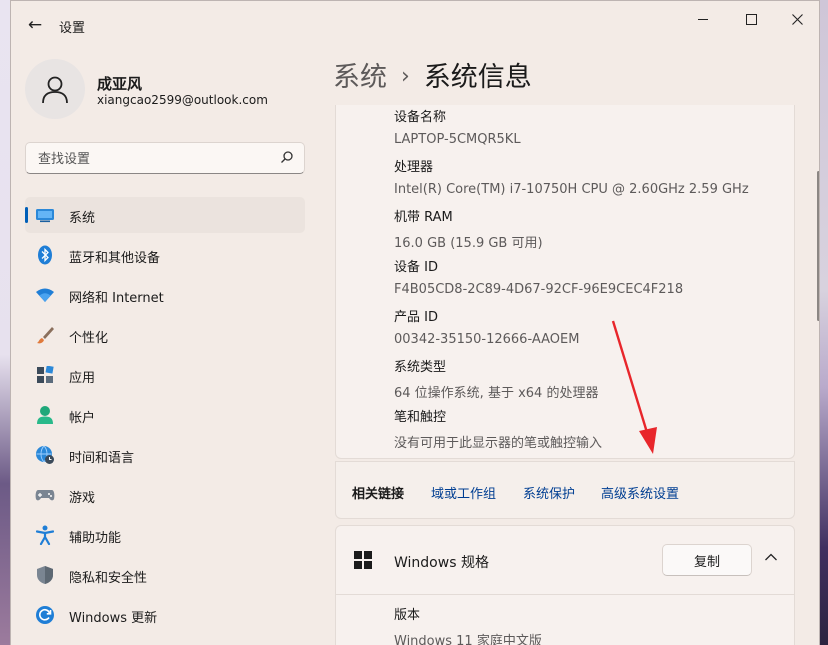 Image resolution: width=828 pixels, height=645 pixels. I want to click on spec-label-pen-touch: 笔和触控, so click(420, 417).